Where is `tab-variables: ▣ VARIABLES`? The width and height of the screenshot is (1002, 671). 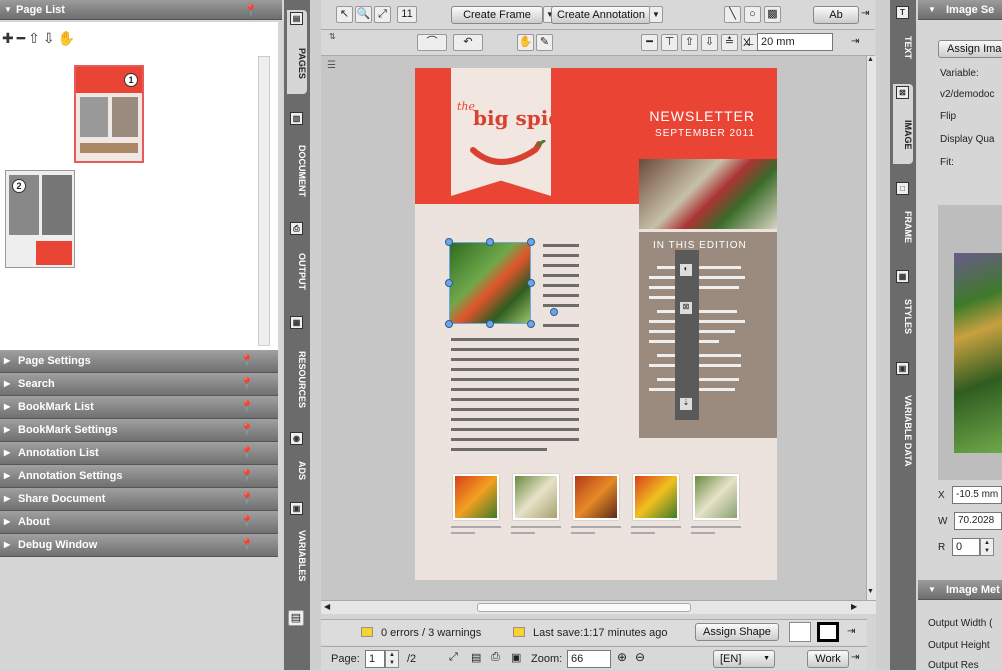
tab-variables: ▣ VARIABLES is located at coordinates (297, 545).